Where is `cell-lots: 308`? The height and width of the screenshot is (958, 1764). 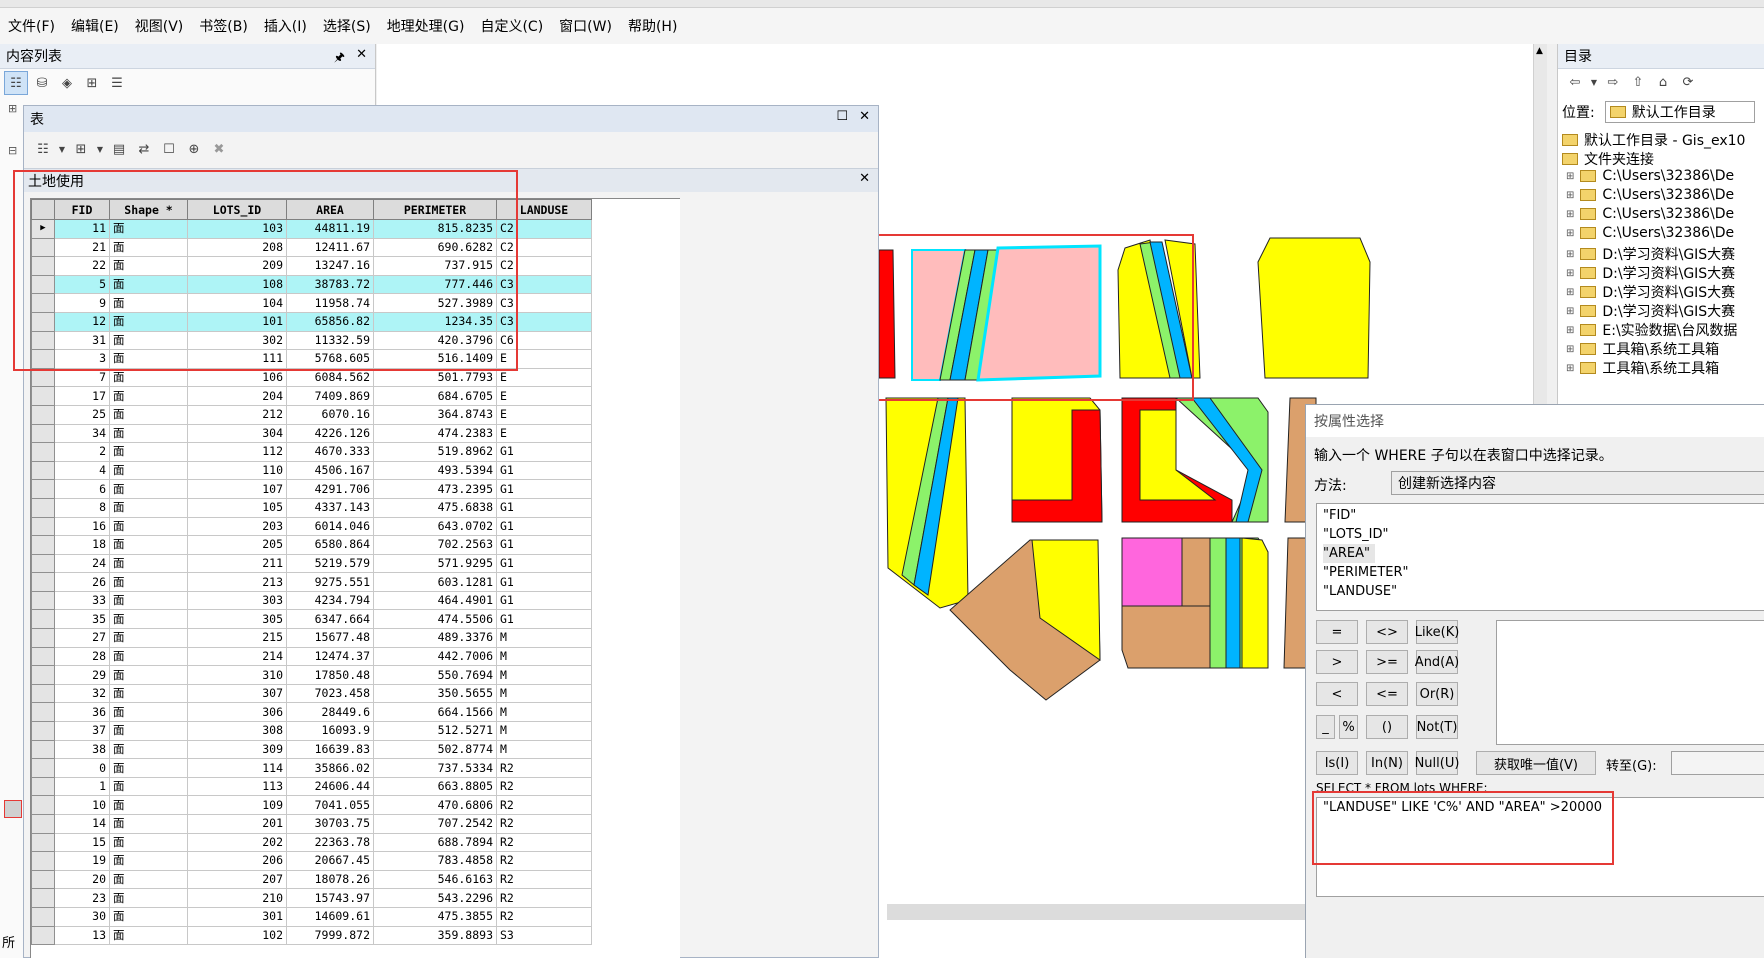
cell-lots: 308 is located at coordinates (237, 731).